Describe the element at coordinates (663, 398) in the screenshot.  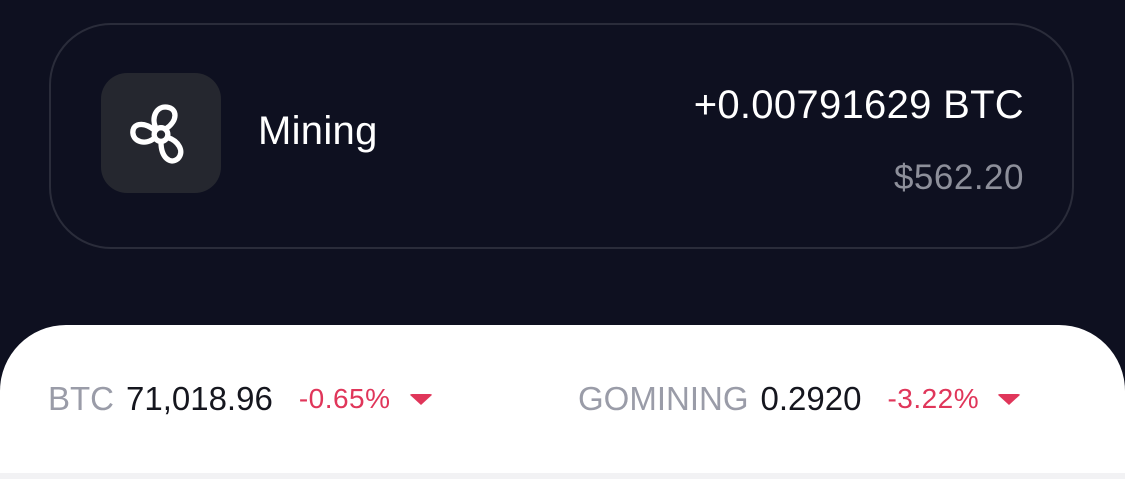
I see `ticker-symbol: GOMINING` at that location.